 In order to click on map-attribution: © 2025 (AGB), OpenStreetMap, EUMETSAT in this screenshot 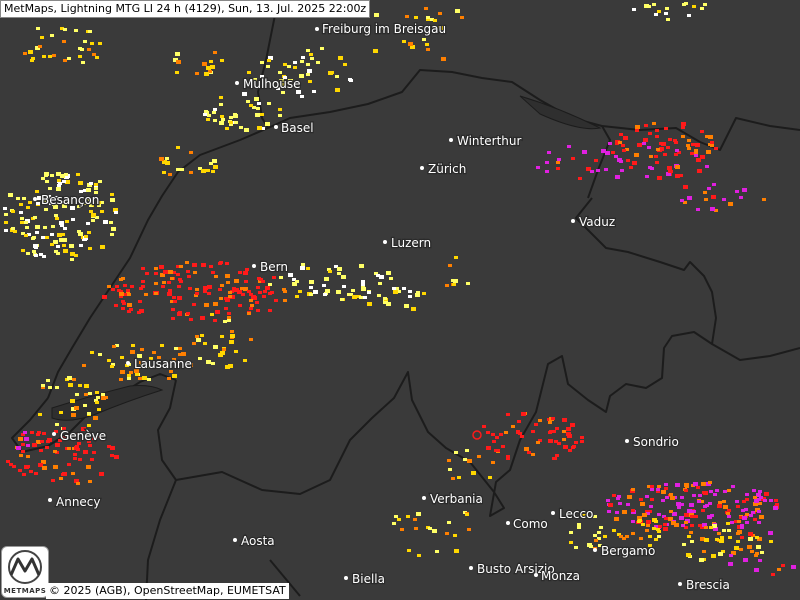, I will do `click(167, 591)`.